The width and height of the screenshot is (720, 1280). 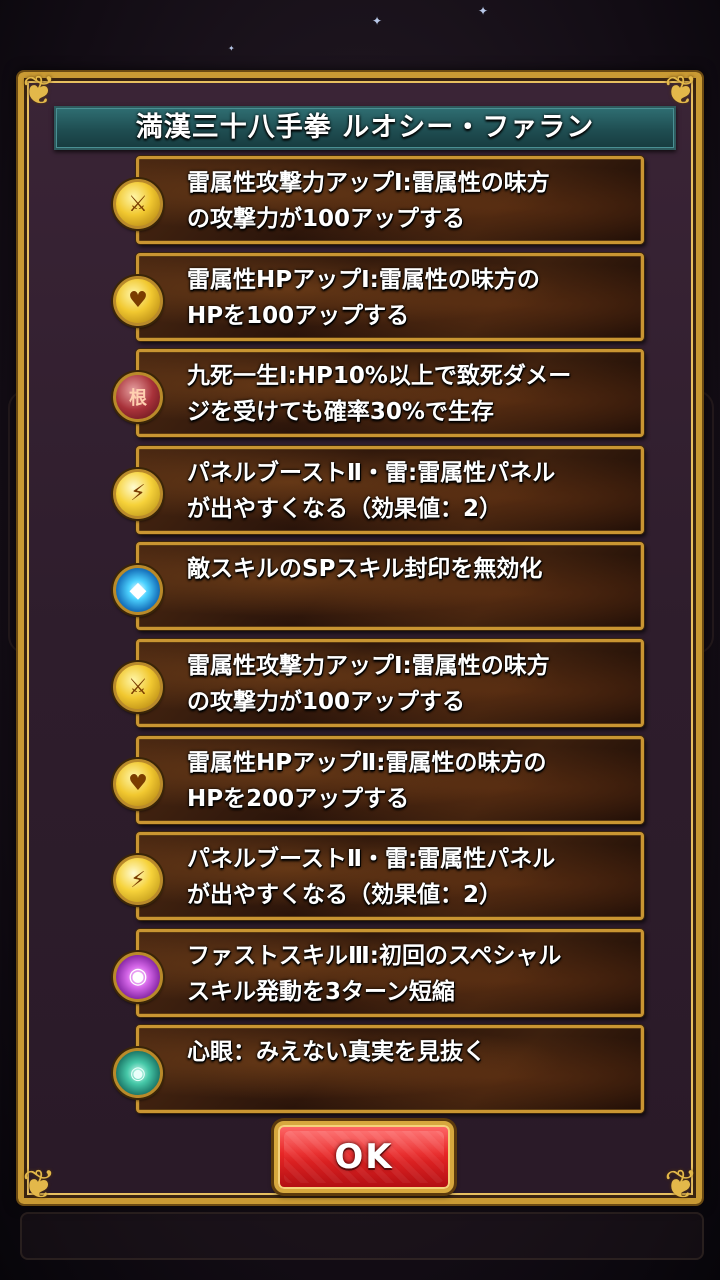 What do you see at coordinates (138, 397) in the screenshot?
I see `guts-icon: 根` at bounding box center [138, 397].